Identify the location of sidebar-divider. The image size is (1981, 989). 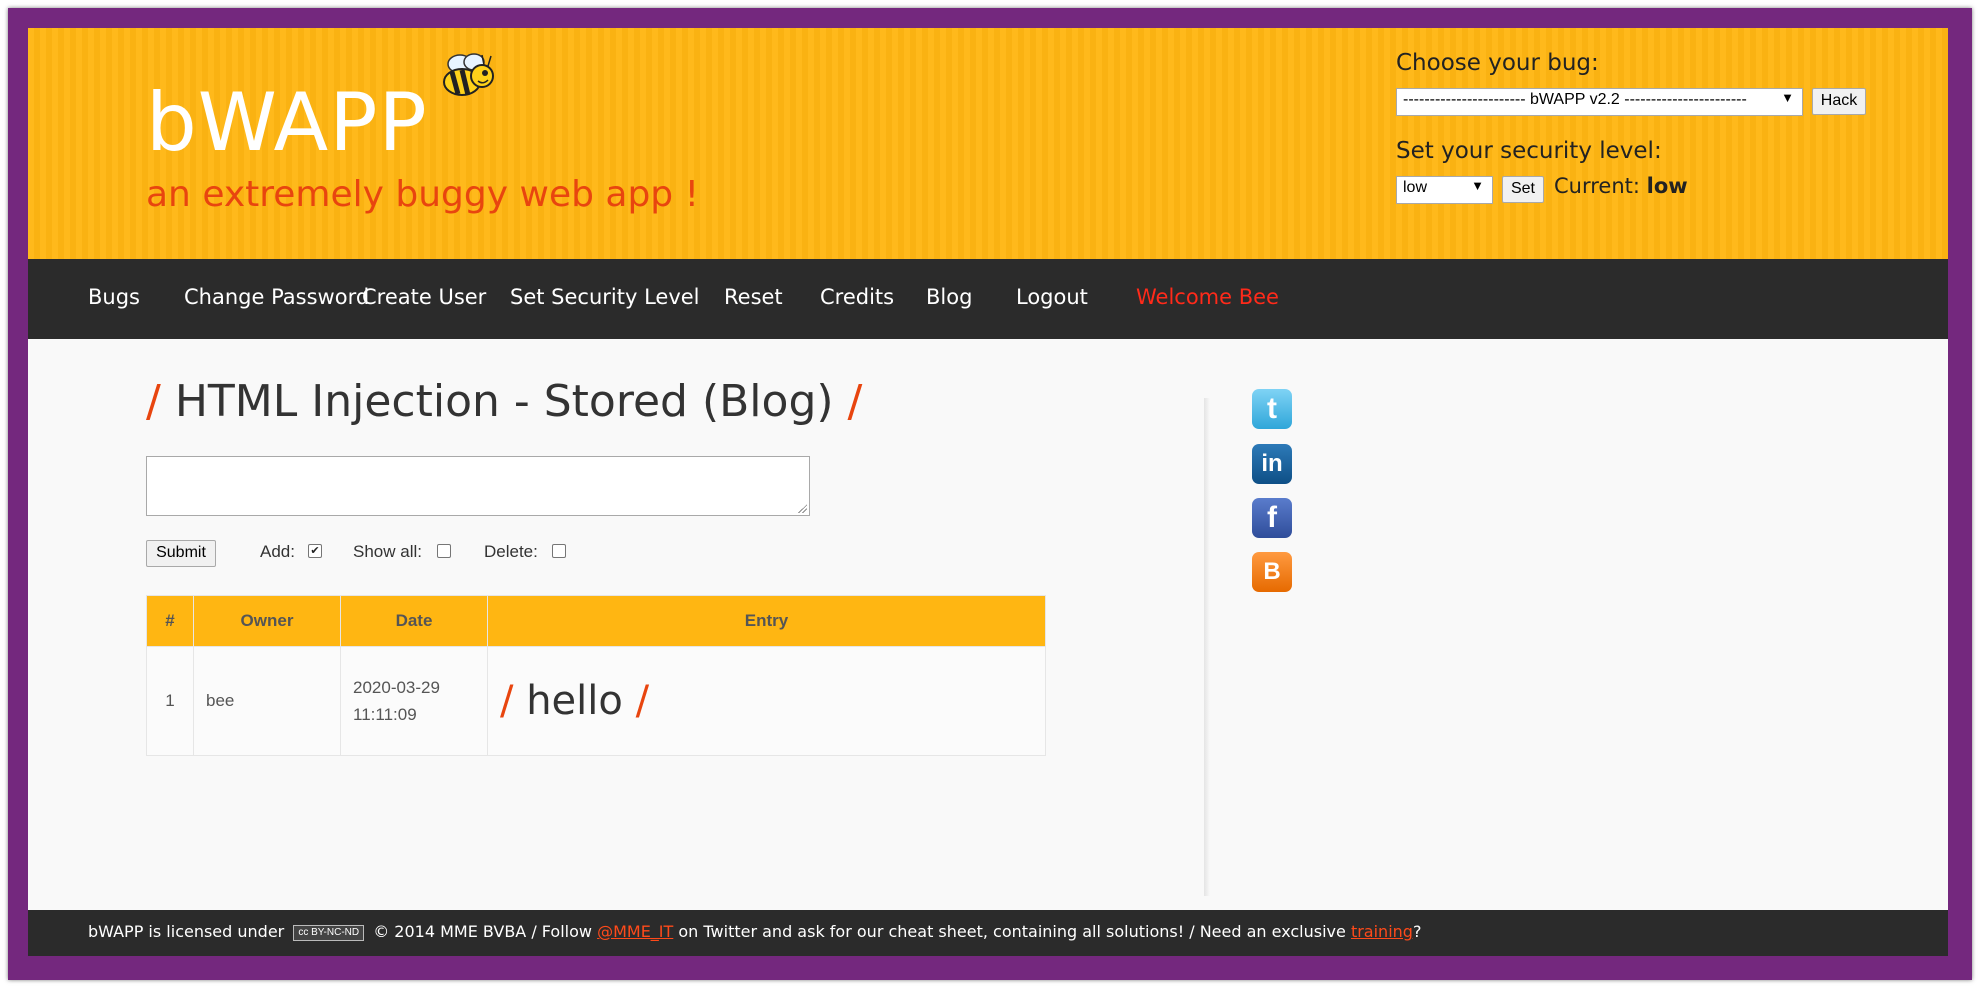
(1207, 647).